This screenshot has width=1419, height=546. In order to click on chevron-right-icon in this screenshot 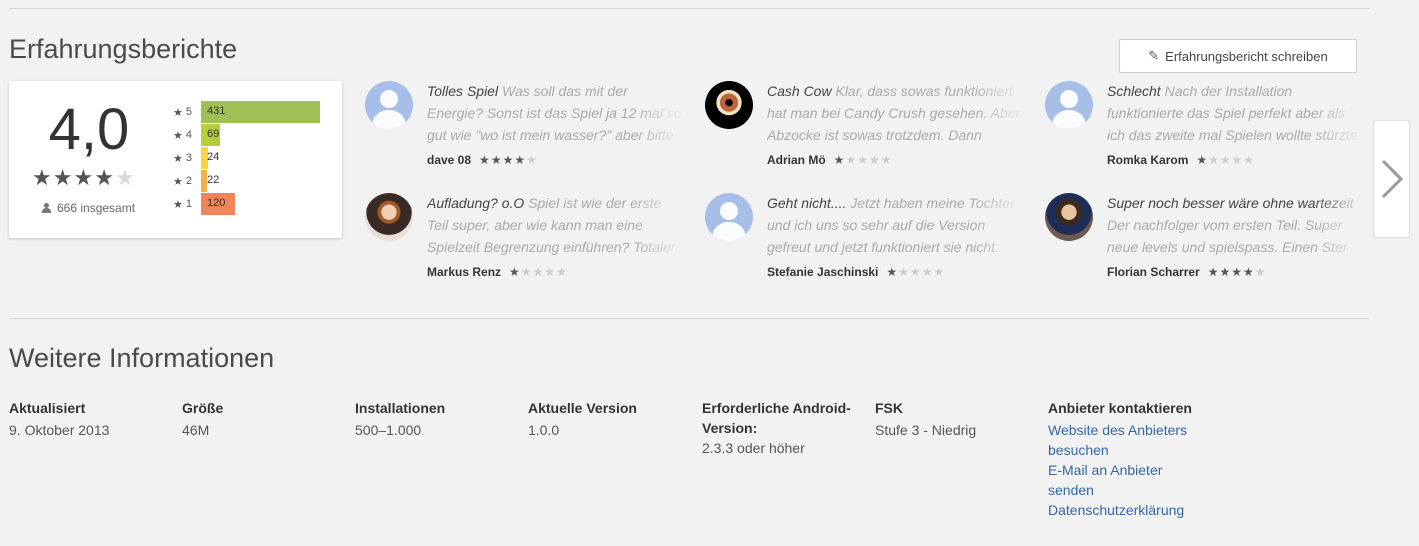, I will do `click(1392, 179)`.